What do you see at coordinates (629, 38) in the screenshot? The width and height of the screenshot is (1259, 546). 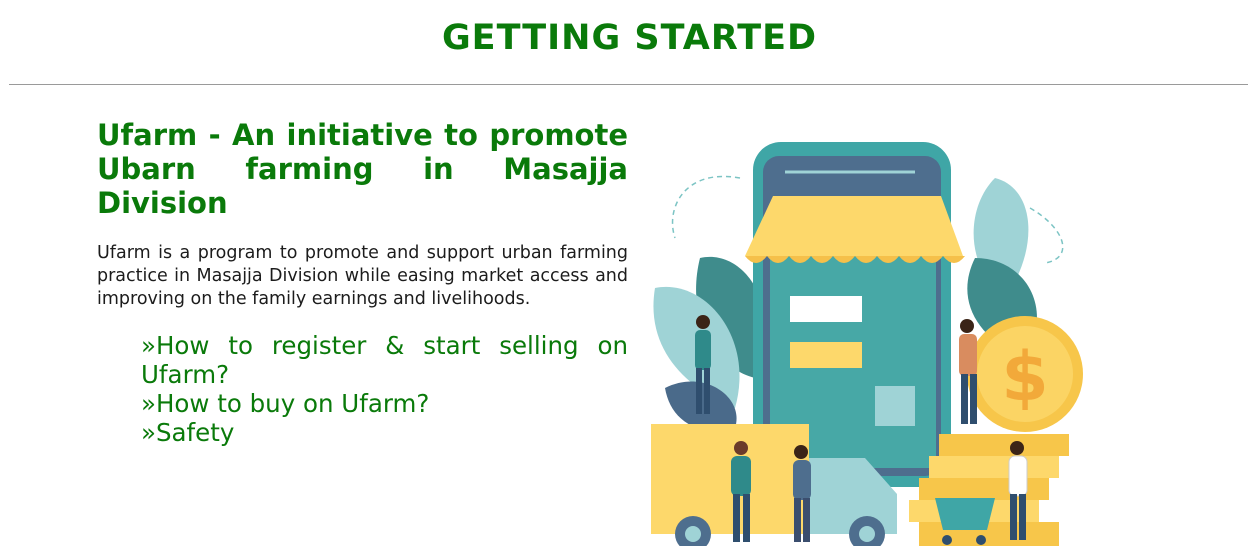 I see `page-title: GETTING STARTED` at bounding box center [629, 38].